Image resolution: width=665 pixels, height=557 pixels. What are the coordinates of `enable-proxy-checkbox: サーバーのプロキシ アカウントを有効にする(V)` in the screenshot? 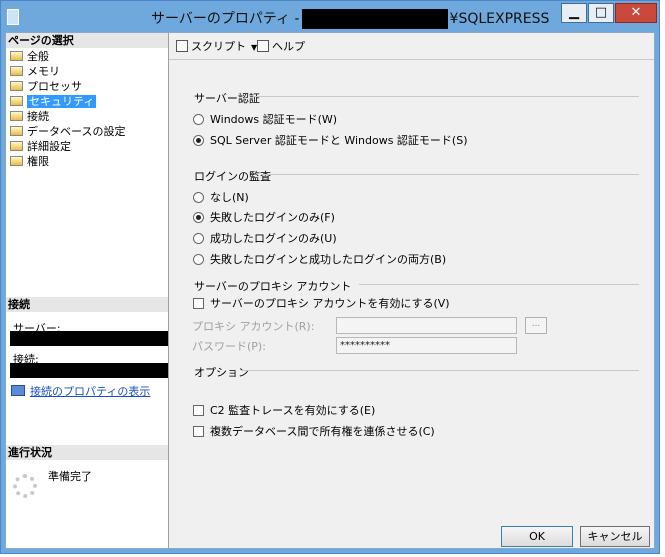 It's located at (321, 304).